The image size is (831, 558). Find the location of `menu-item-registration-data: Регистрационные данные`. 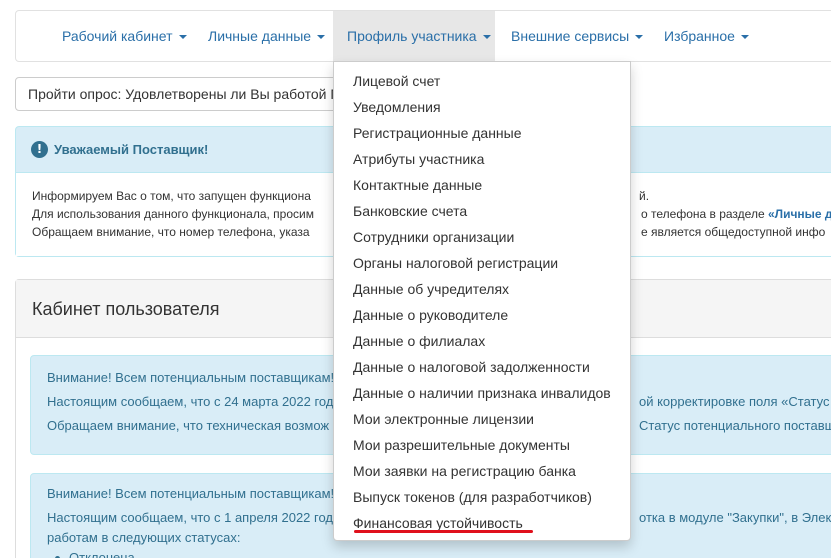

menu-item-registration-data: Регистрационные данные is located at coordinates (482, 133).